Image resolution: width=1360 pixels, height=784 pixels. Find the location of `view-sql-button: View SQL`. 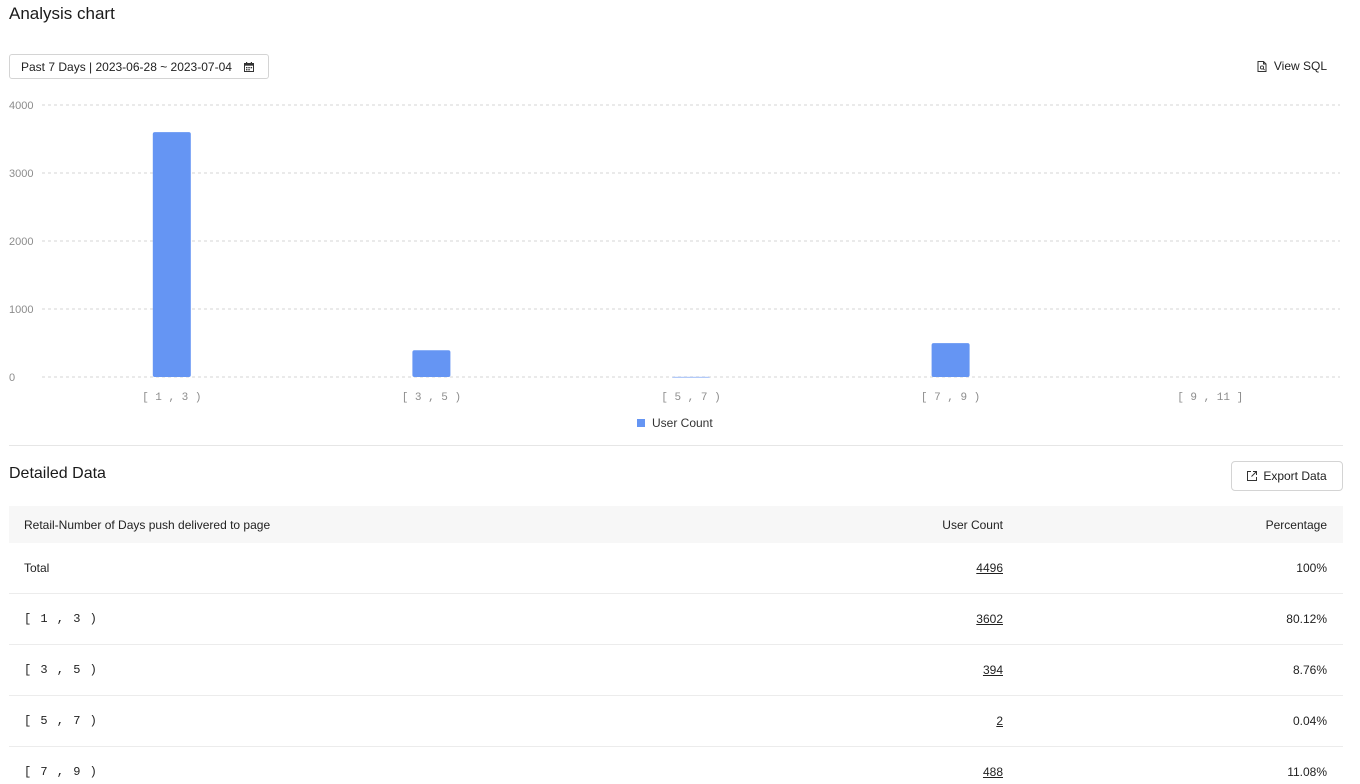

view-sql-button: View SQL is located at coordinates (1292, 66).